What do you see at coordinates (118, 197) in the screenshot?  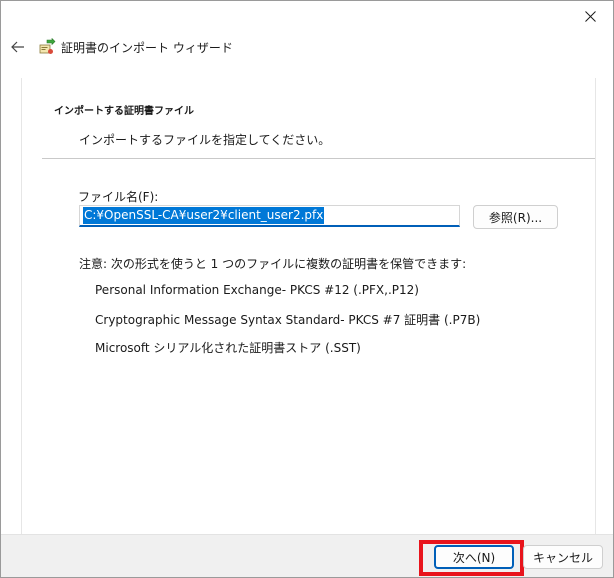 I see `file-name-label: ファイル名(F):` at bounding box center [118, 197].